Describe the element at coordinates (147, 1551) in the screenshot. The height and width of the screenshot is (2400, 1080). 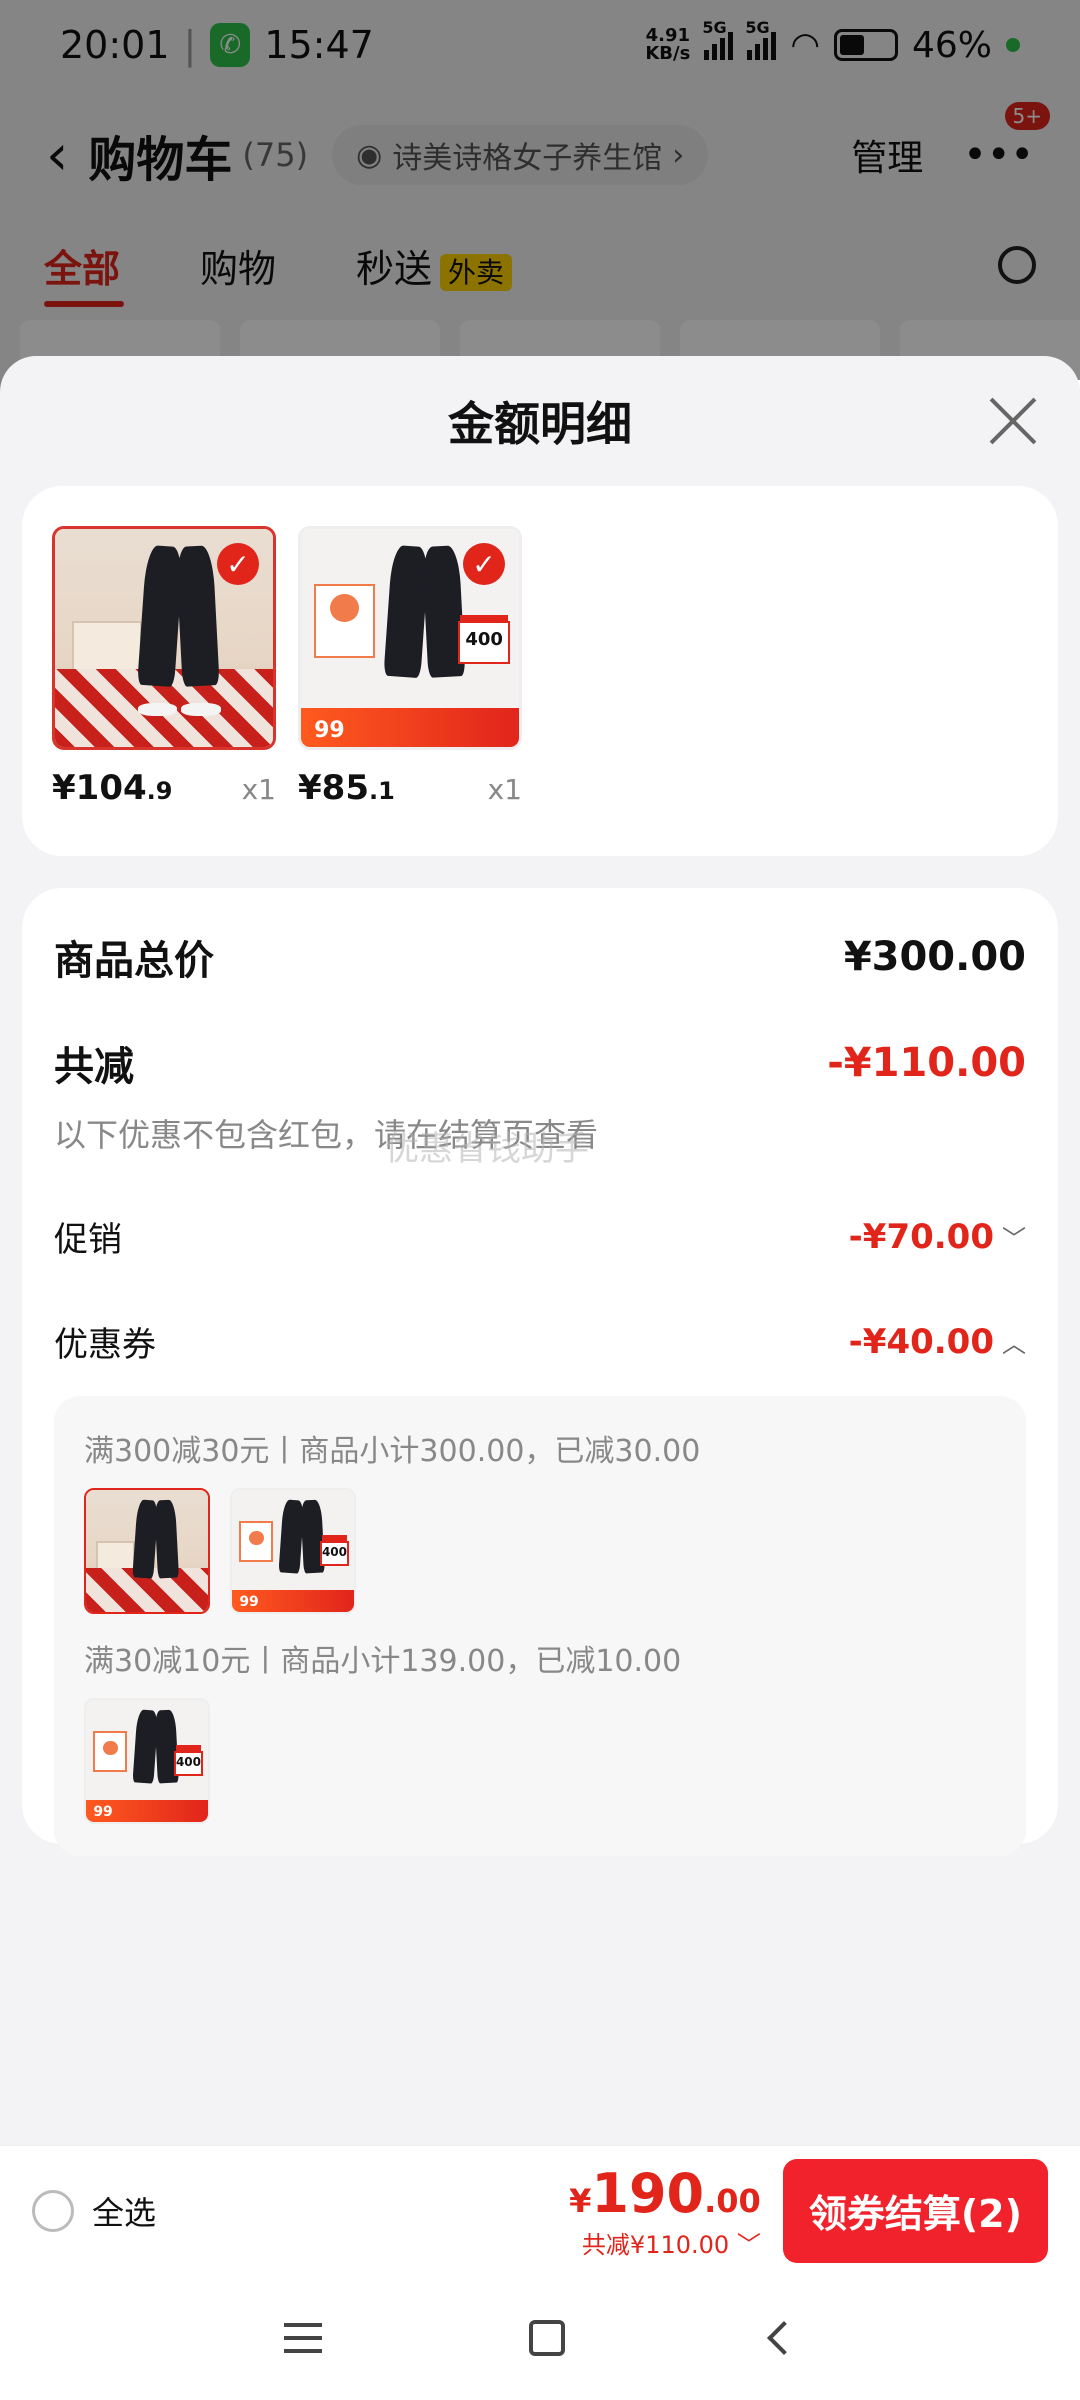
I see `coupon-product-thumb` at that location.